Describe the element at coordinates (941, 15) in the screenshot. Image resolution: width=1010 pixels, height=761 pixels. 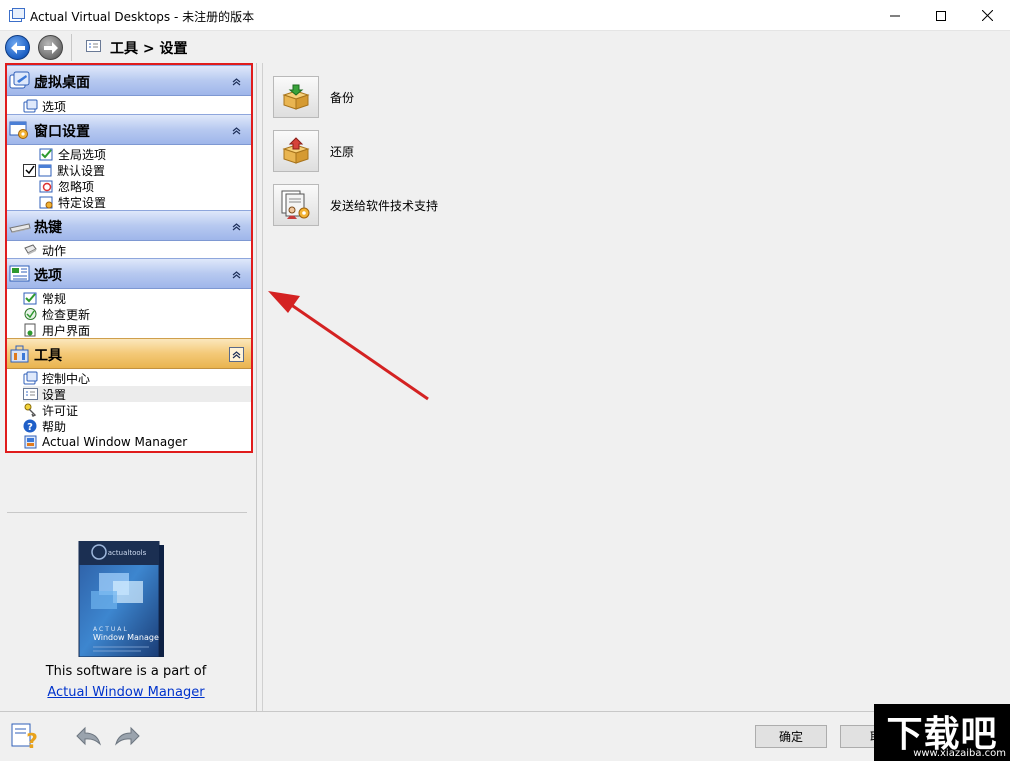
I see `maximize-button` at that location.